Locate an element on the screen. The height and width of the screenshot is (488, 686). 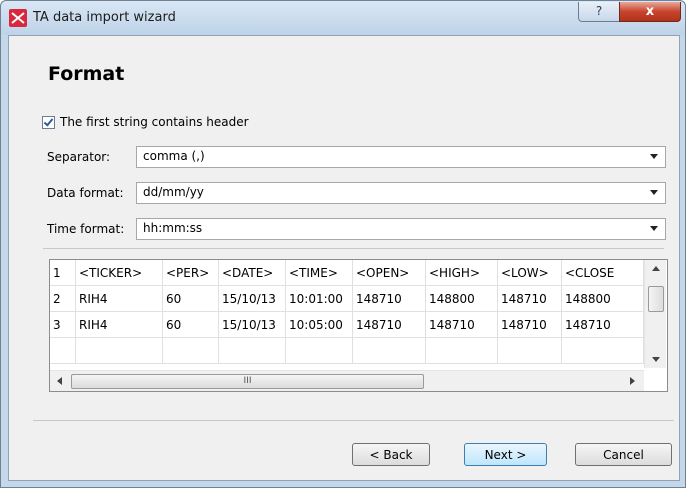
separator-value: comma (,) is located at coordinates (174, 156).